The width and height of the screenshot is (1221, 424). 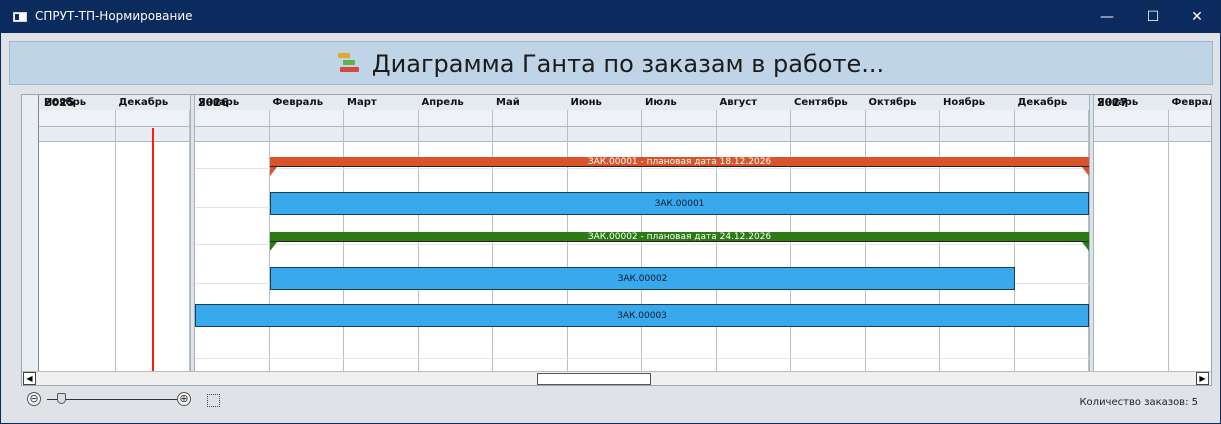 What do you see at coordinates (153, 249) in the screenshot?
I see `today-marker` at bounding box center [153, 249].